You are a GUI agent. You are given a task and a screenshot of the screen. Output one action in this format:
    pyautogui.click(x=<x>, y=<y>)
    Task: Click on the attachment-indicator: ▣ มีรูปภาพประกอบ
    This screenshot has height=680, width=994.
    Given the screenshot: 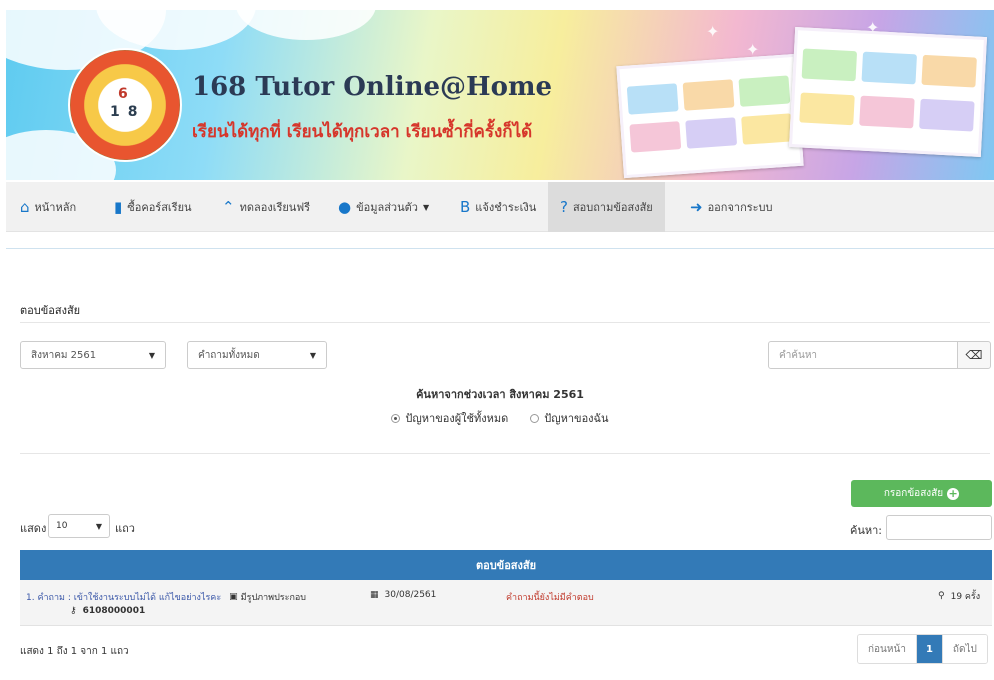 What is the action you would take?
    pyautogui.click(x=267, y=597)
    